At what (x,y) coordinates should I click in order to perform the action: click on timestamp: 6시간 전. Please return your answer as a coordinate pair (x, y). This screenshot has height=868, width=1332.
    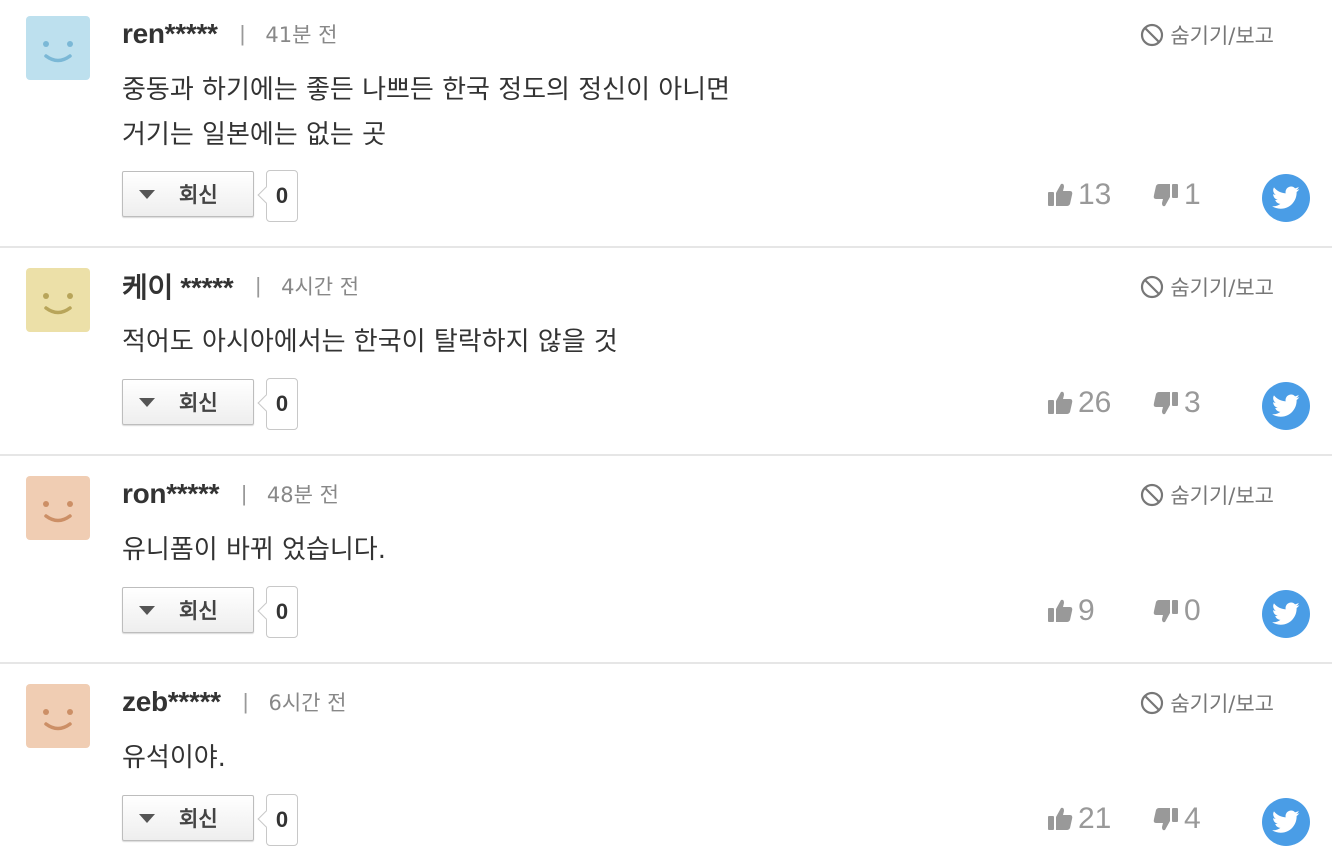
    Looking at the image, I should click on (307, 703).